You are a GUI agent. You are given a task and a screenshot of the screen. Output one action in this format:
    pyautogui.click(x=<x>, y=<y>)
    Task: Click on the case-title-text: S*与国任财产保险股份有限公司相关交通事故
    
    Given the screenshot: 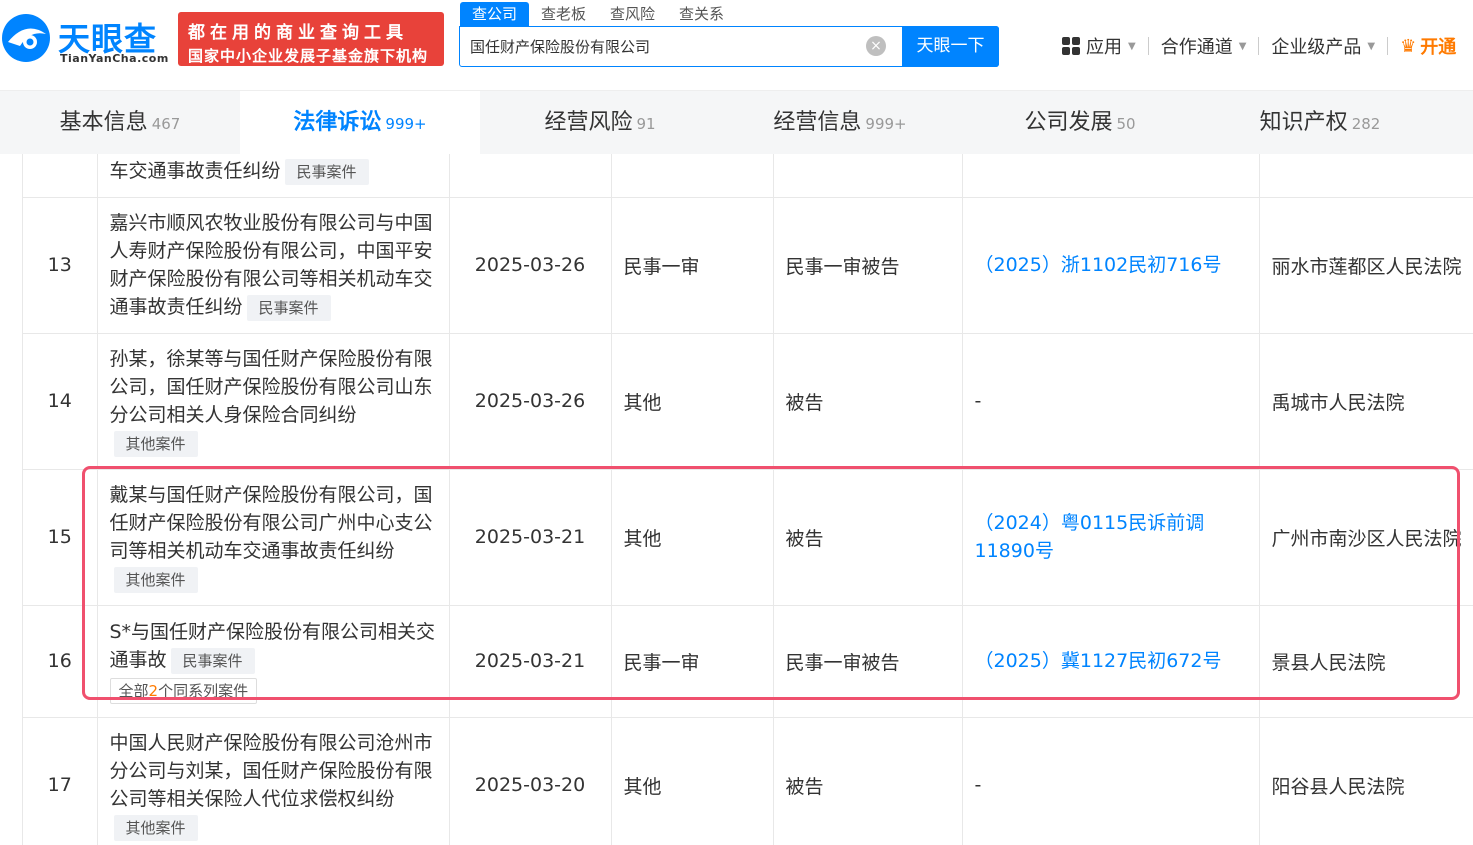 What is the action you would take?
    pyautogui.click(x=272, y=646)
    